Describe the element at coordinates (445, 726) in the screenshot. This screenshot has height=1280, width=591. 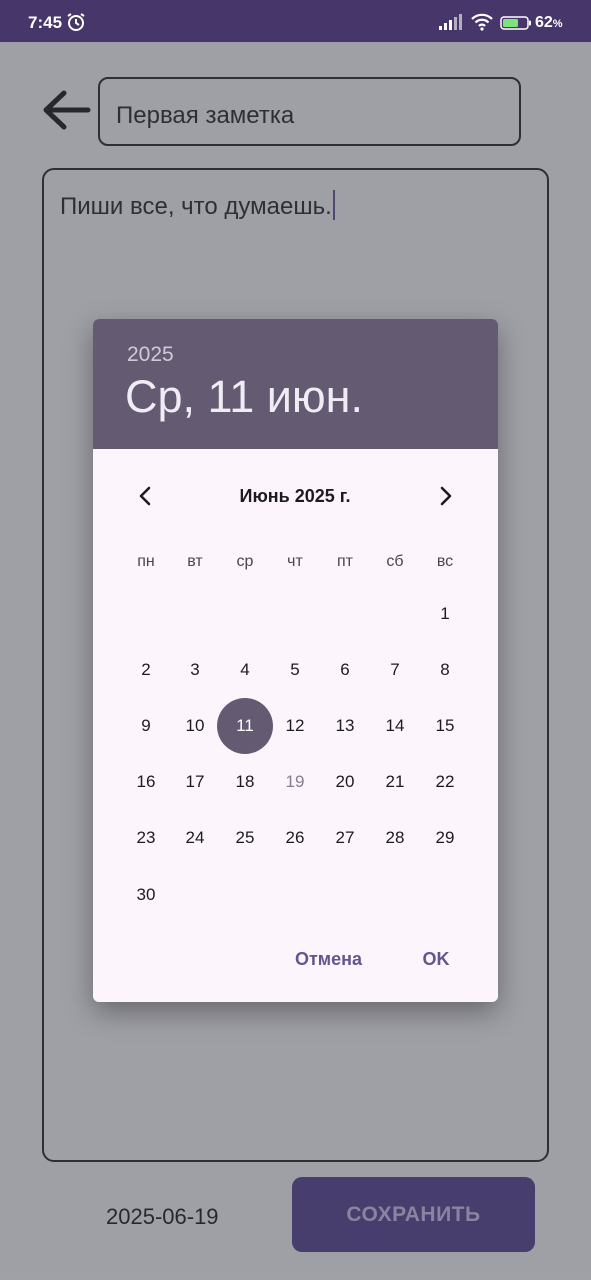
I see `day-cell: 15` at that location.